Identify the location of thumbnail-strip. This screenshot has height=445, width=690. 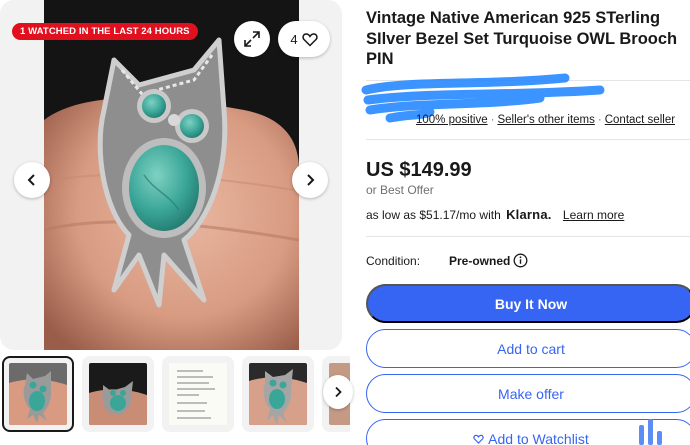
(175, 394).